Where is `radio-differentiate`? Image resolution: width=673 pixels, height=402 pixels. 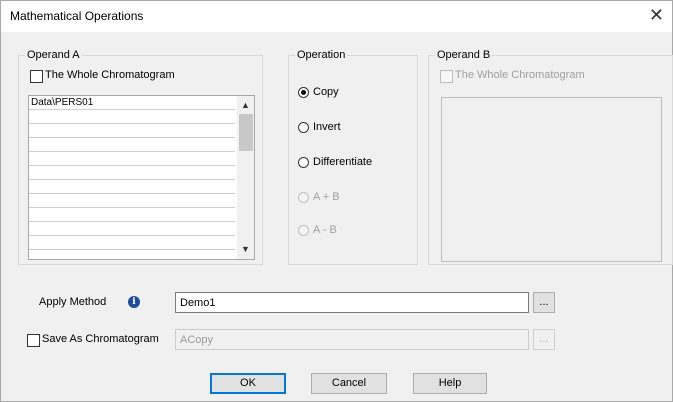 radio-differentiate is located at coordinates (303, 162).